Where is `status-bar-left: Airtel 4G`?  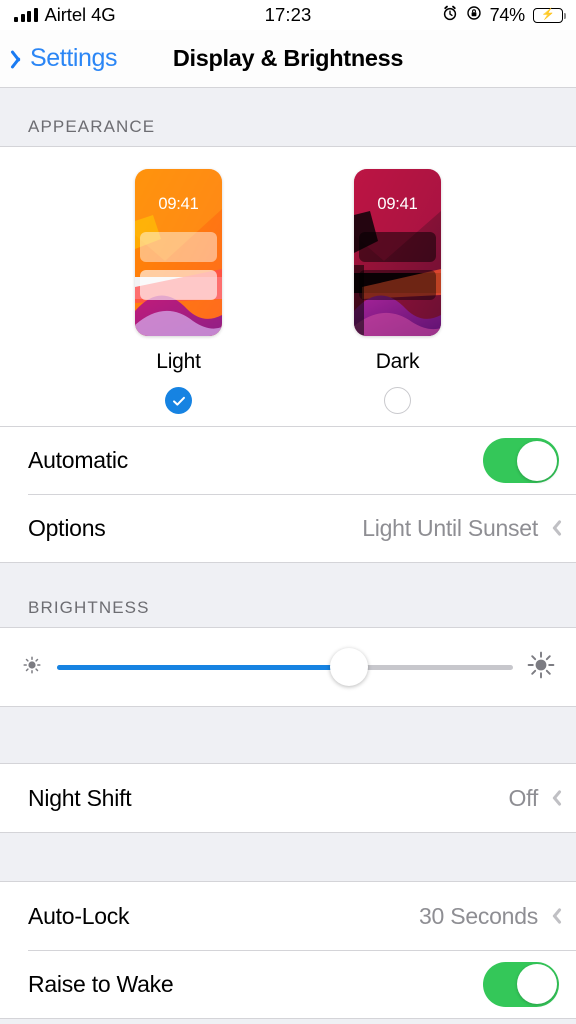 status-bar-left: Airtel 4G is located at coordinates (65, 15).